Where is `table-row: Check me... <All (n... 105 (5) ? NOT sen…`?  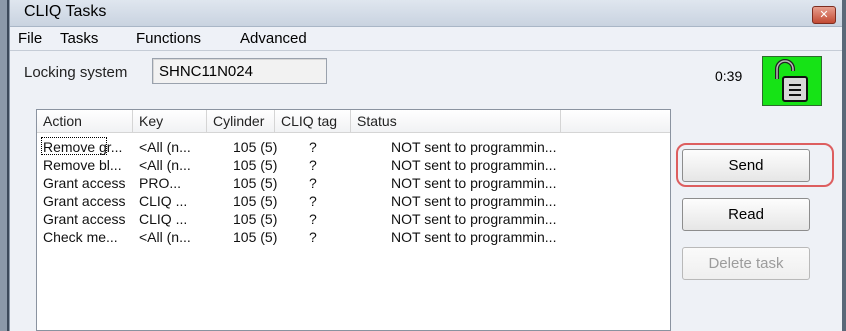
table-row: Check me... <All (n... 105 (5) ? NOT sen… is located at coordinates (353, 237).